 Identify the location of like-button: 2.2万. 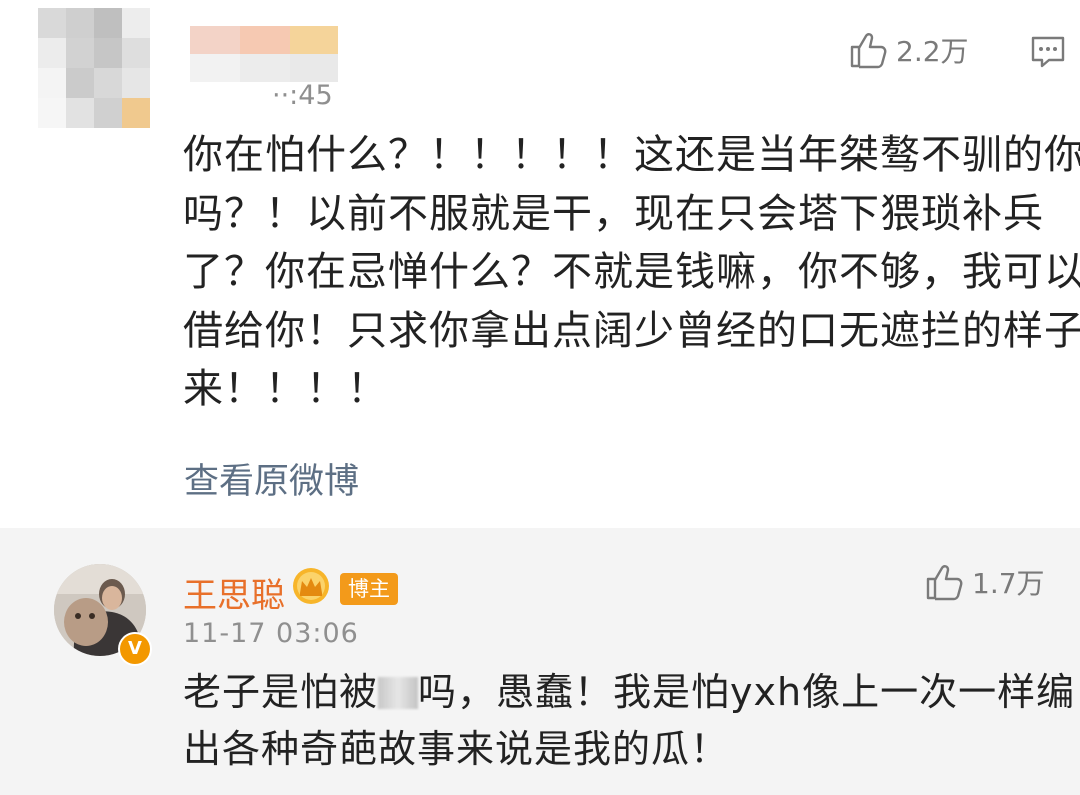
(908, 50).